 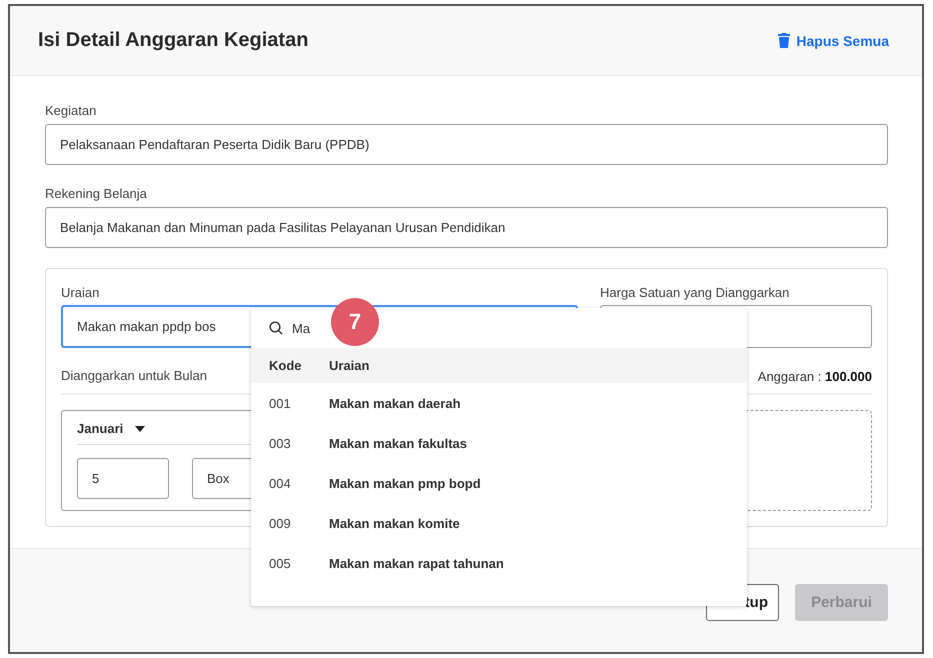 I want to click on code-text: 001, so click(x=280, y=403).